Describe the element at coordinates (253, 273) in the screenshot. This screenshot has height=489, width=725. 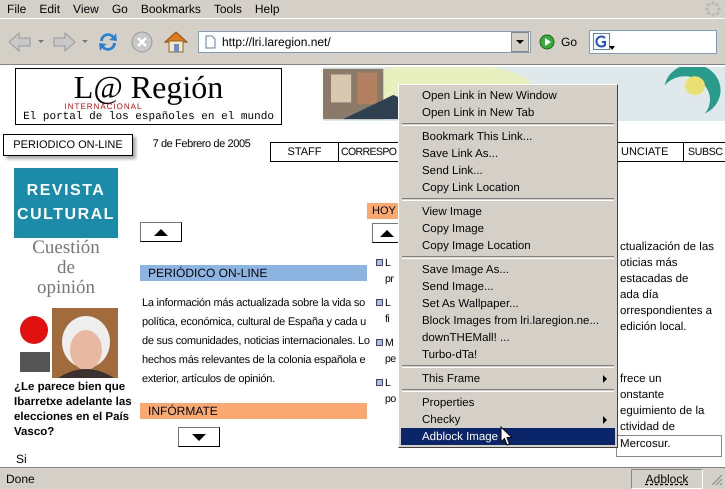
I see `section-heading: PERIÓDICO ON-LINE` at that location.